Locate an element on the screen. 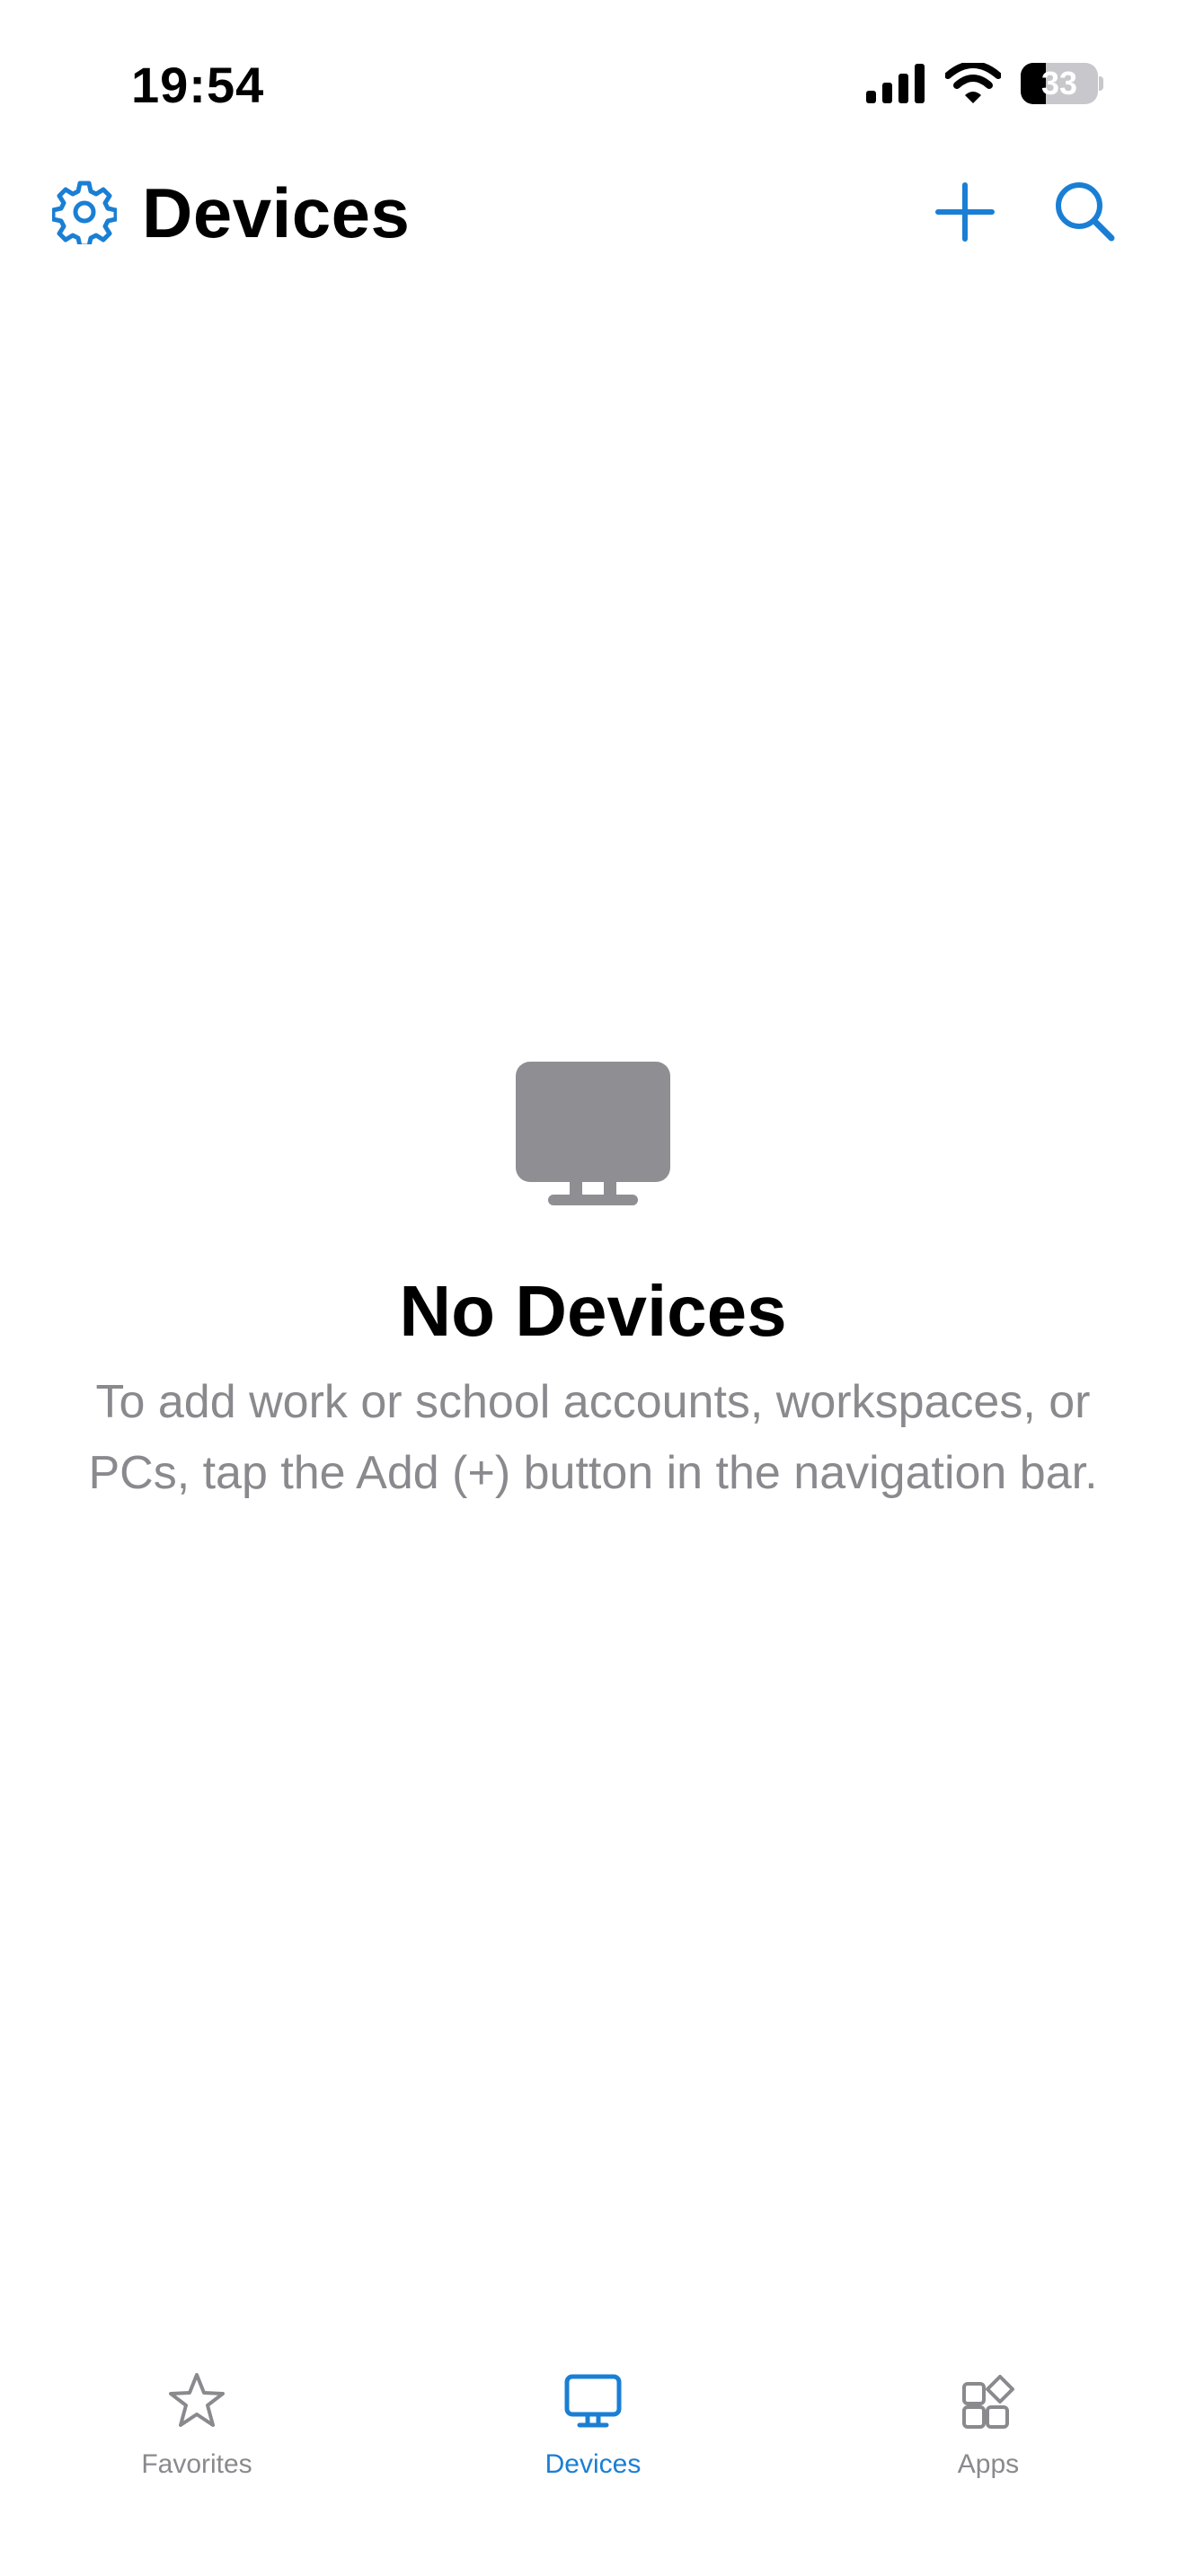 Image resolution: width=1186 pixels, height=2576 pixels. tab-label-favorites: Favorites is located at coordinates (196, 2464).